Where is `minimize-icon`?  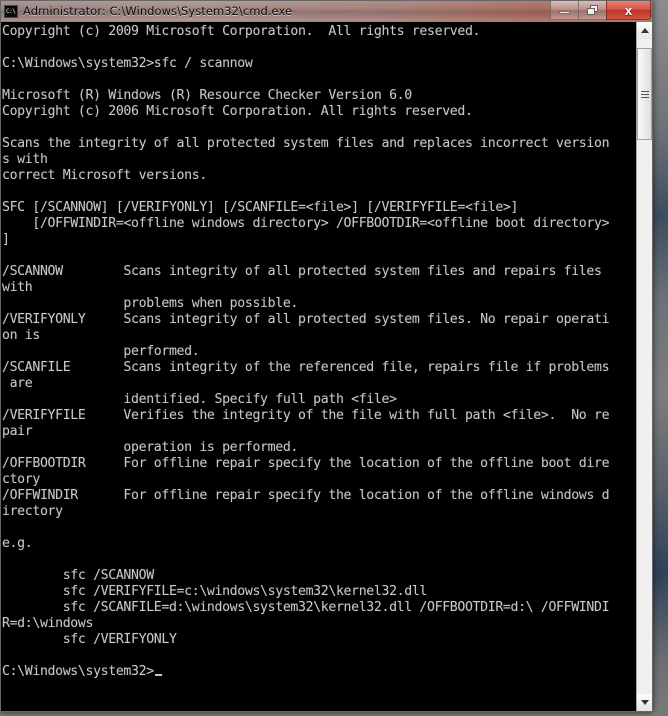
minimize-icon is located at coordinates (564, 12).